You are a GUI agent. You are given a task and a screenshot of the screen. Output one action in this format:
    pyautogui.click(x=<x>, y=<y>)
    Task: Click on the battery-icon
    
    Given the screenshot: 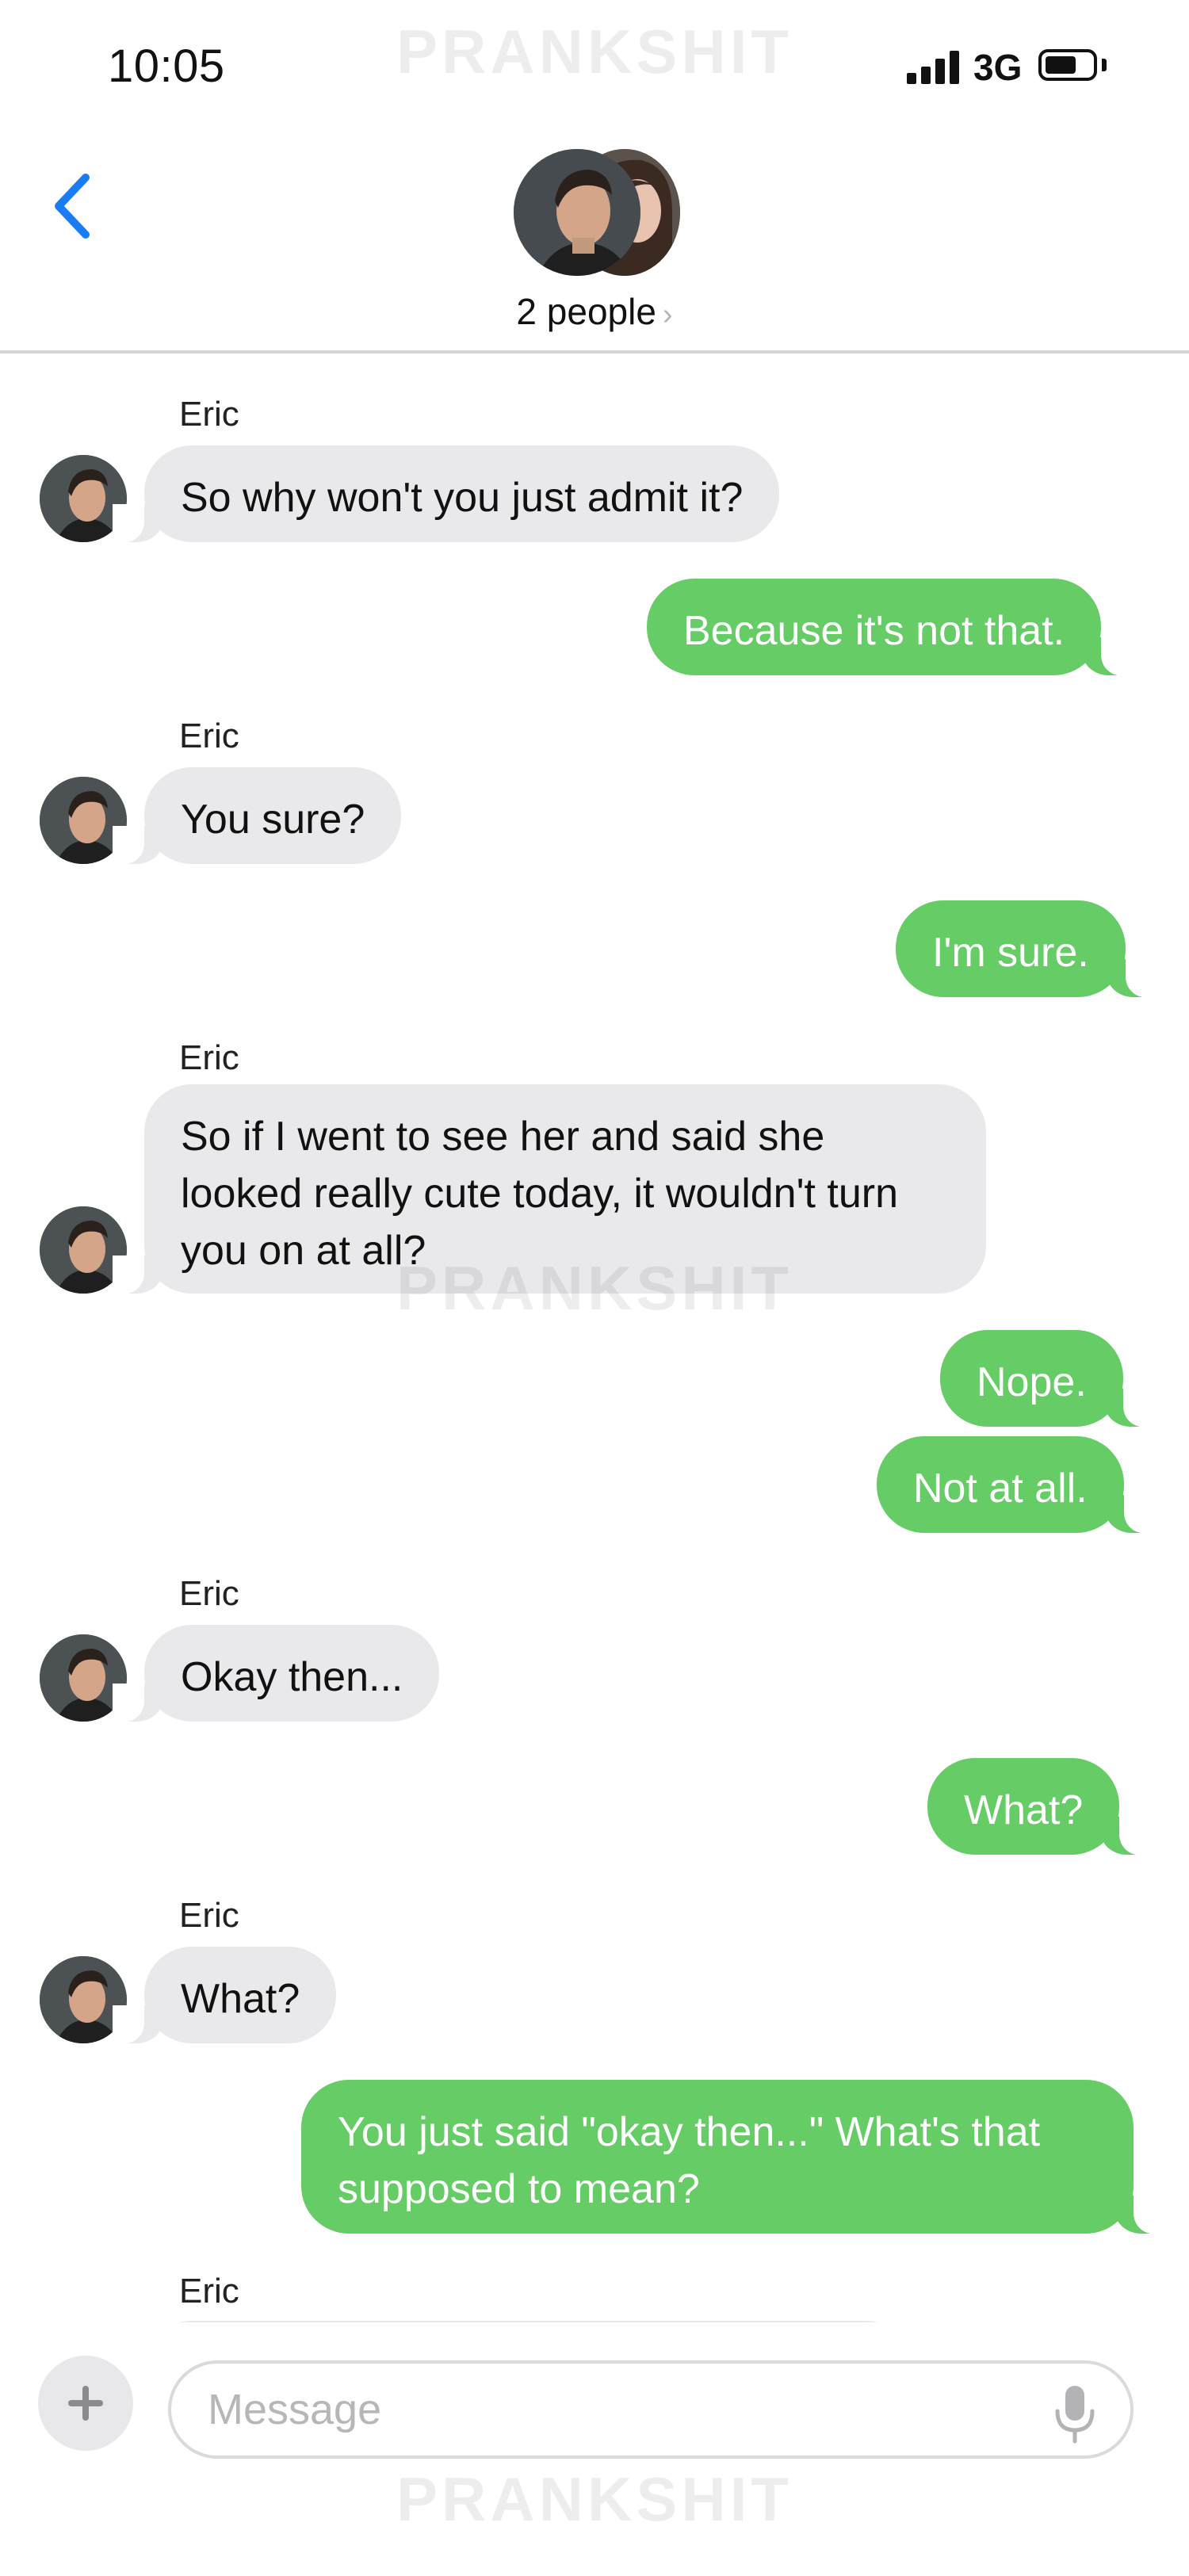 What is the action you would take?
    pyautogui.click(x=1067, y=65)
    